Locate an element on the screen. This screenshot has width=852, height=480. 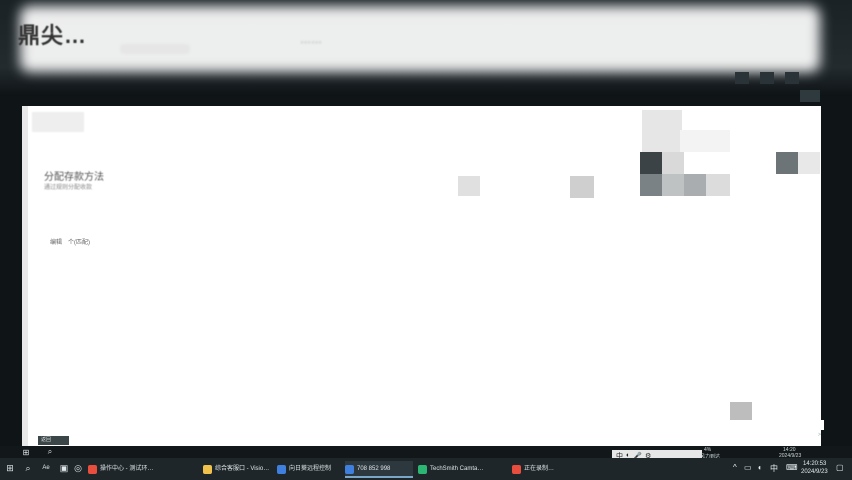
adobe-icon: Ae is located at coordinates (46, 468).